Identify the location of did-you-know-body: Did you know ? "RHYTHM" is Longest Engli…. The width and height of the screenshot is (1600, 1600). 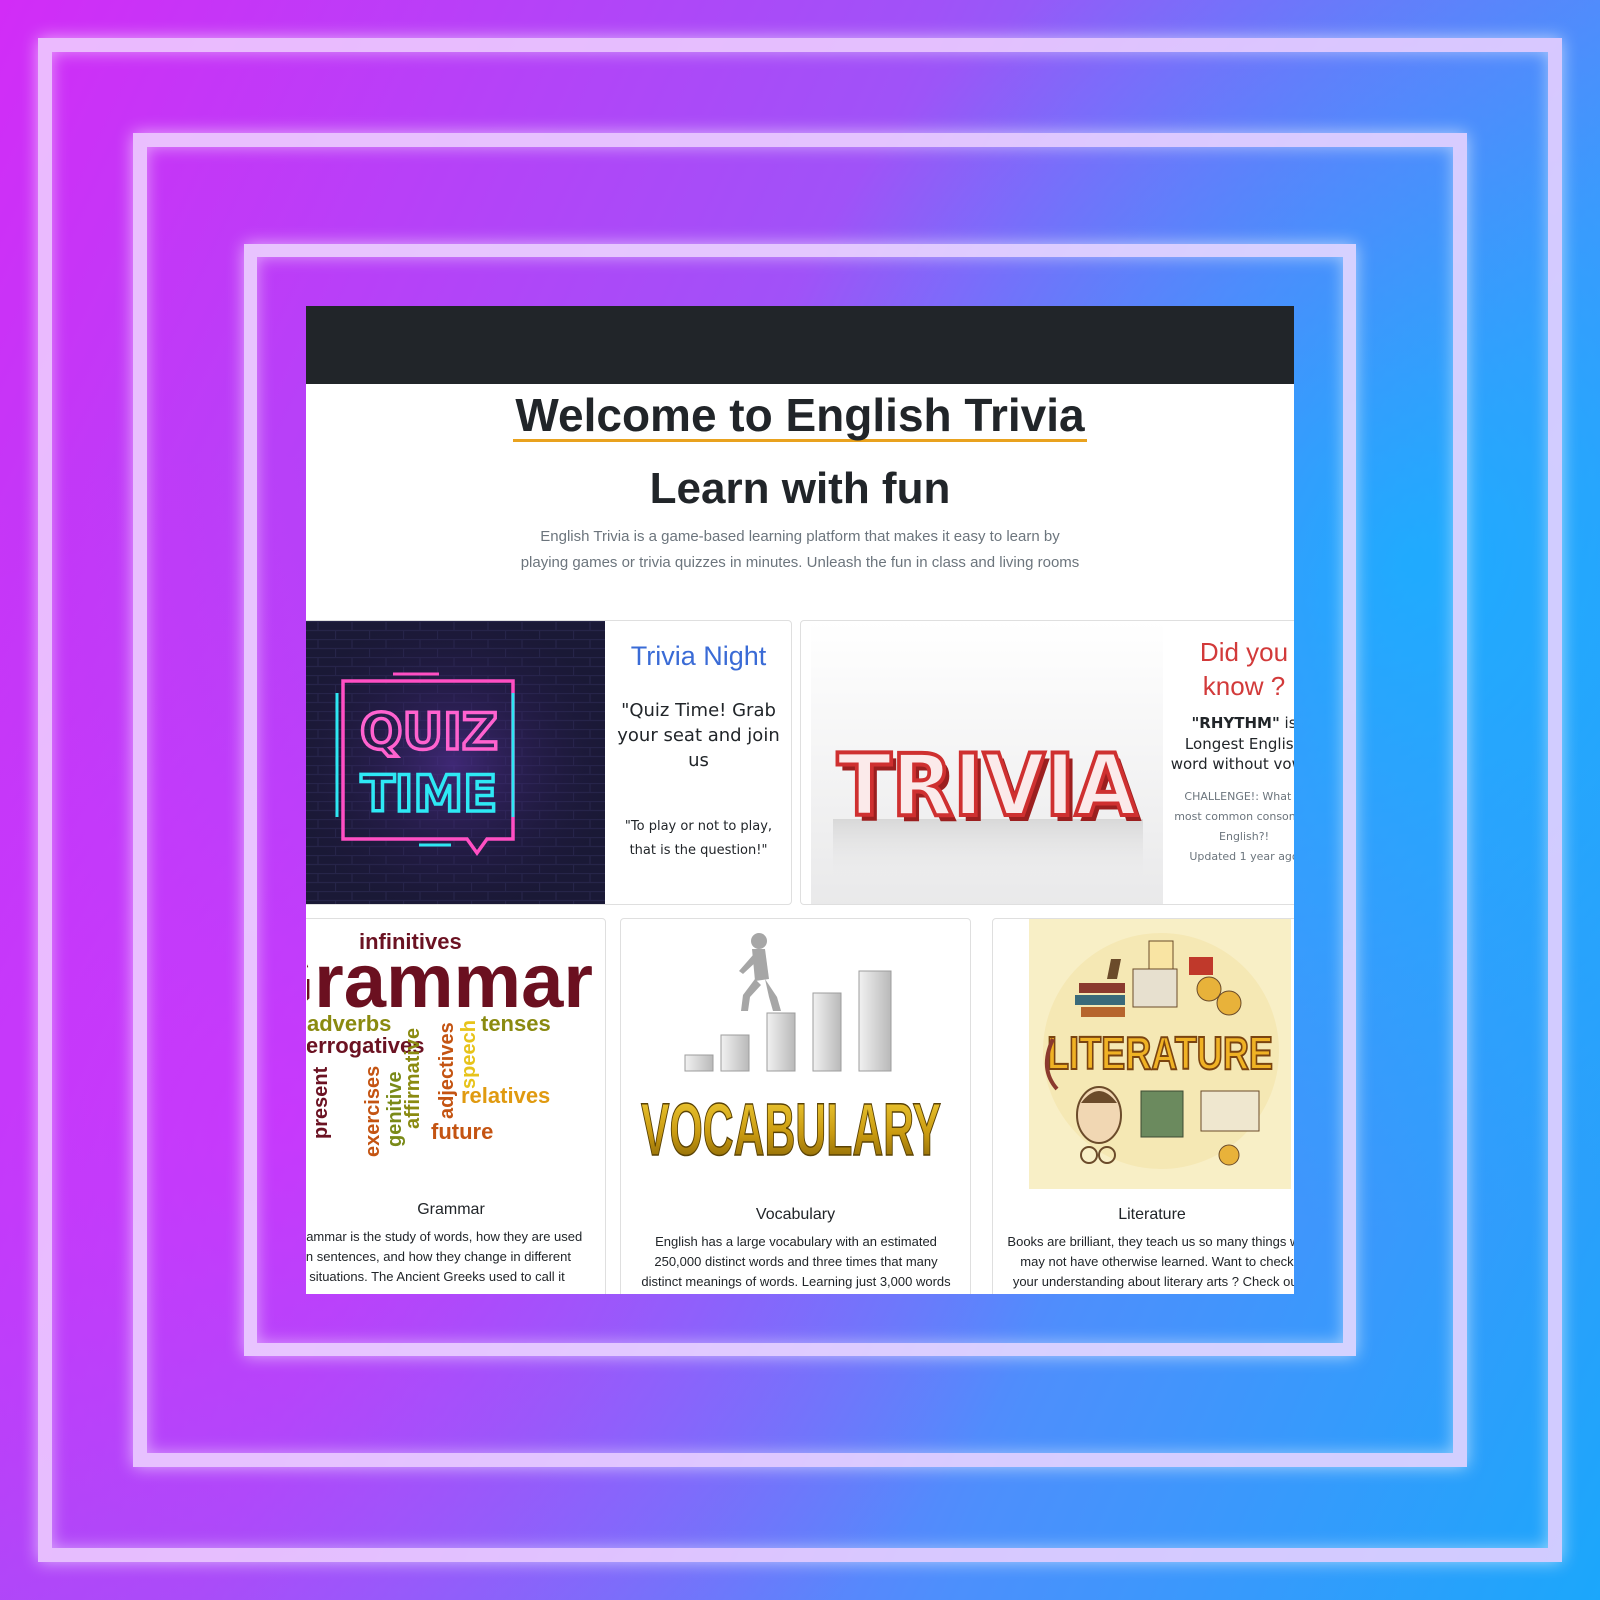
(1231, 744).